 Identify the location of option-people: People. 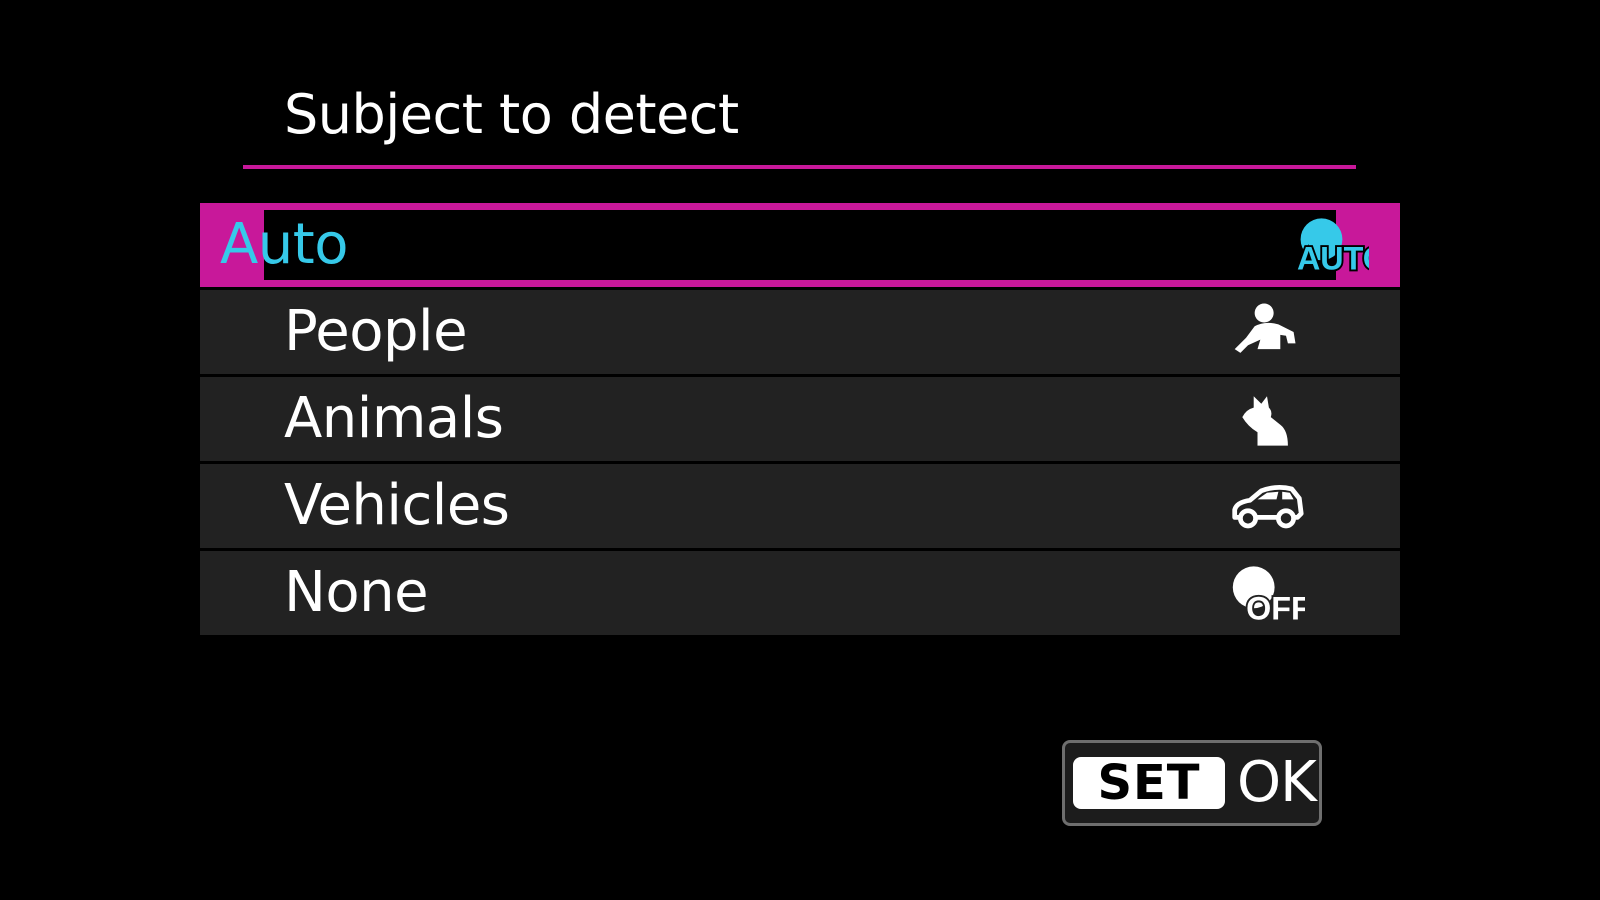
(800, 332).